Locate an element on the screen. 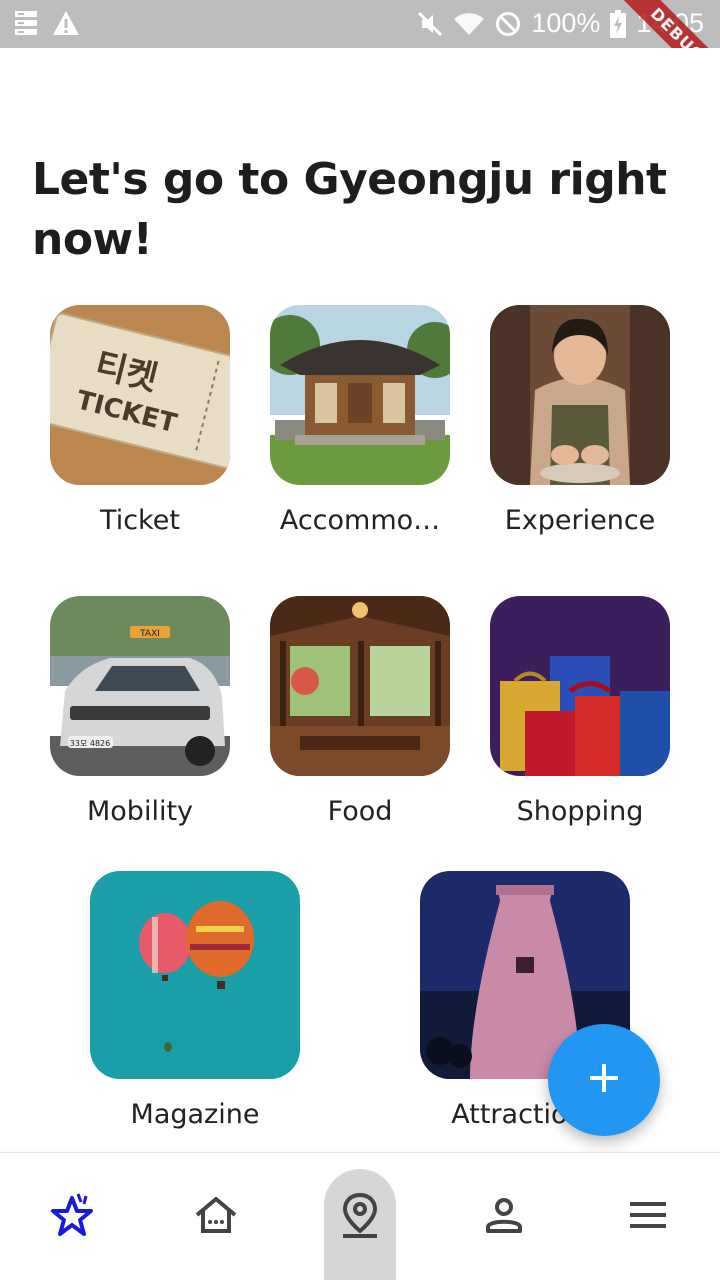 The width and height of the screenshot is (720, 1280). nav-item-menu is located at coordinates (648, 1216).